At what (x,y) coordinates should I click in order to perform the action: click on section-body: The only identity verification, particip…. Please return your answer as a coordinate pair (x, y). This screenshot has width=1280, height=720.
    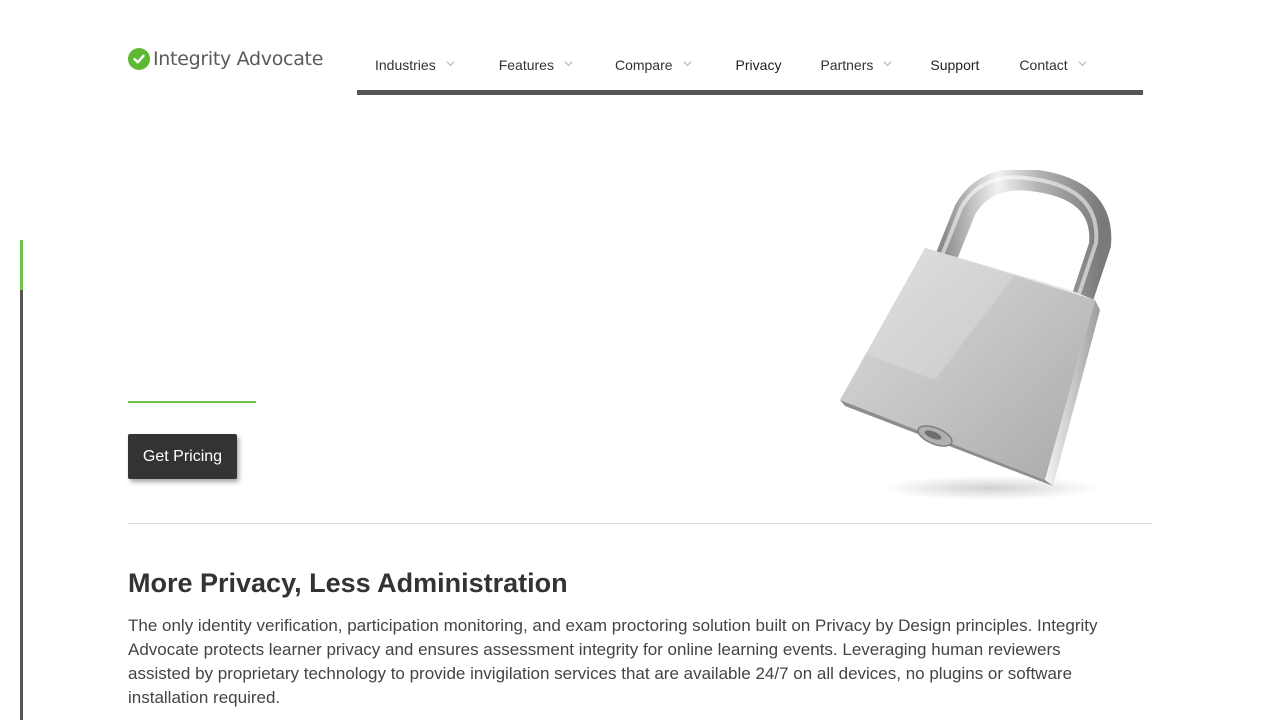
    Looking at the image, I should click on (613, 661).